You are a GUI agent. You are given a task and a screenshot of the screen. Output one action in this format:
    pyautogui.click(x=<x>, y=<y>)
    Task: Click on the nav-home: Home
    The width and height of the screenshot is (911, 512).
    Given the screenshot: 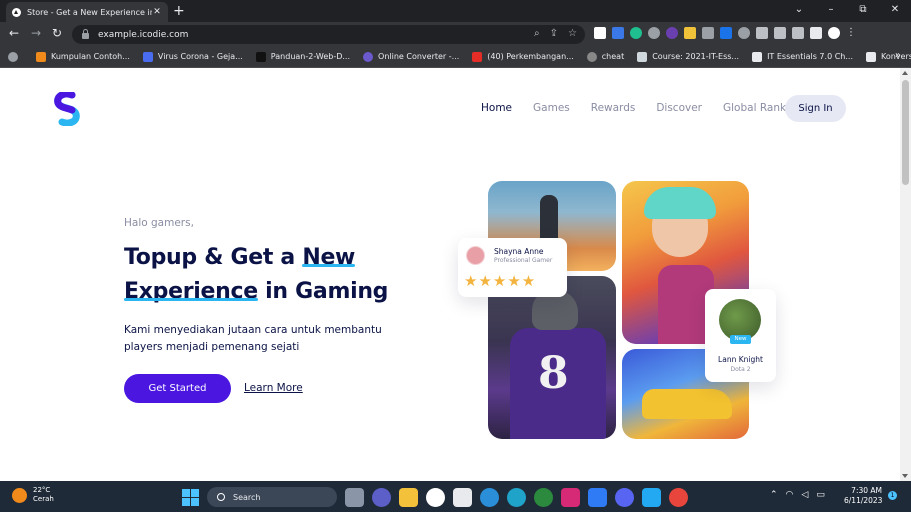 What is the action you would take?
    pyautogui.click(x=496, y=108)
    